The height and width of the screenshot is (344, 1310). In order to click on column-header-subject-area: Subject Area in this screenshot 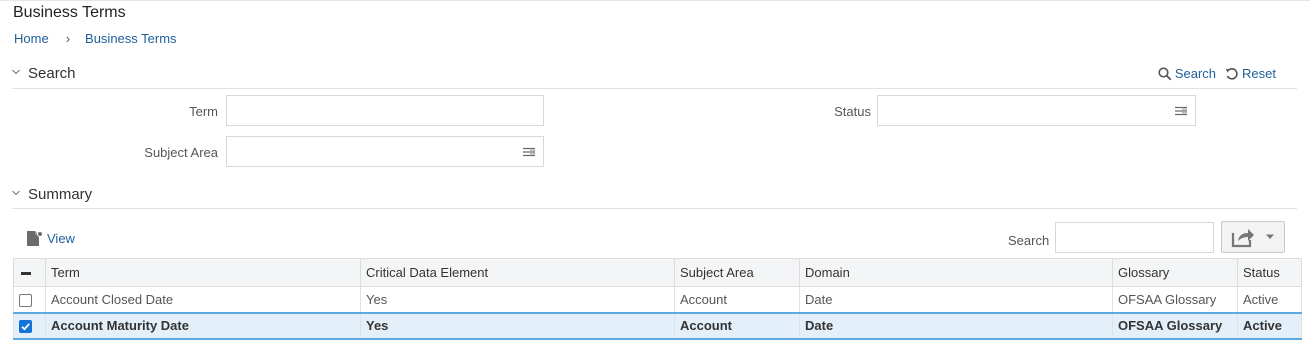, I will do `click(737, 272)`.